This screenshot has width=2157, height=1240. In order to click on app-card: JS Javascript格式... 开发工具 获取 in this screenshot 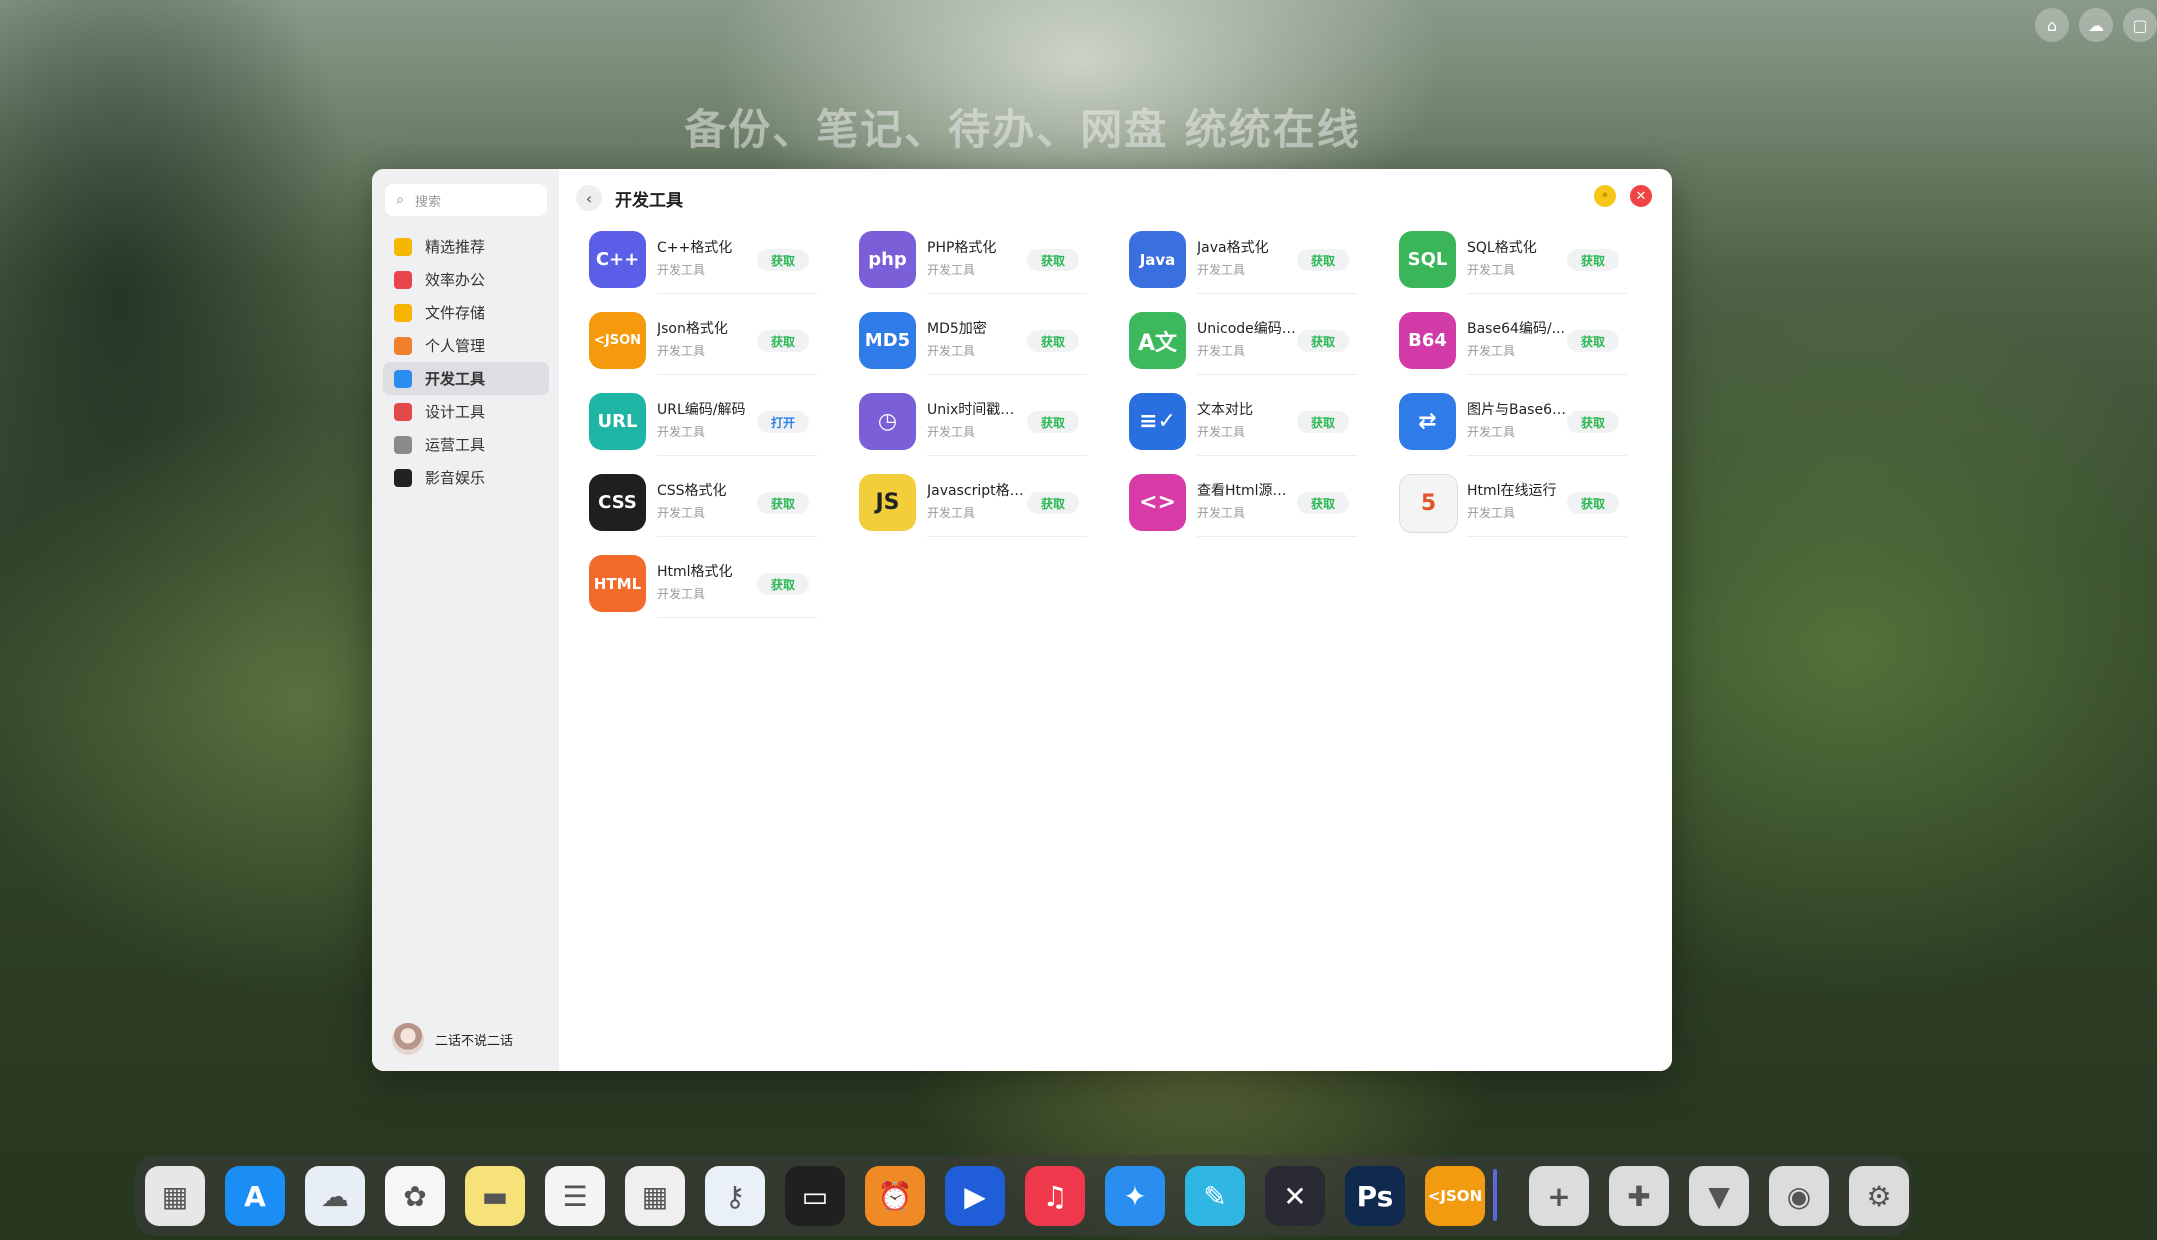, I will do `click(979, 504)`.